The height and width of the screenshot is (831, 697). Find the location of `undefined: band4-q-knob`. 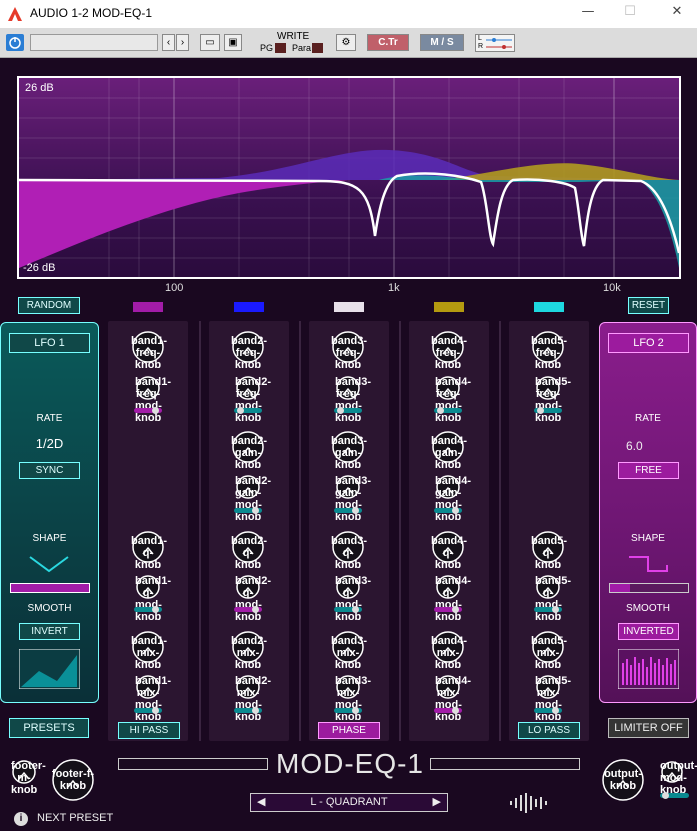

undefined: band4-q-knob is located at coordinates (449, 550).